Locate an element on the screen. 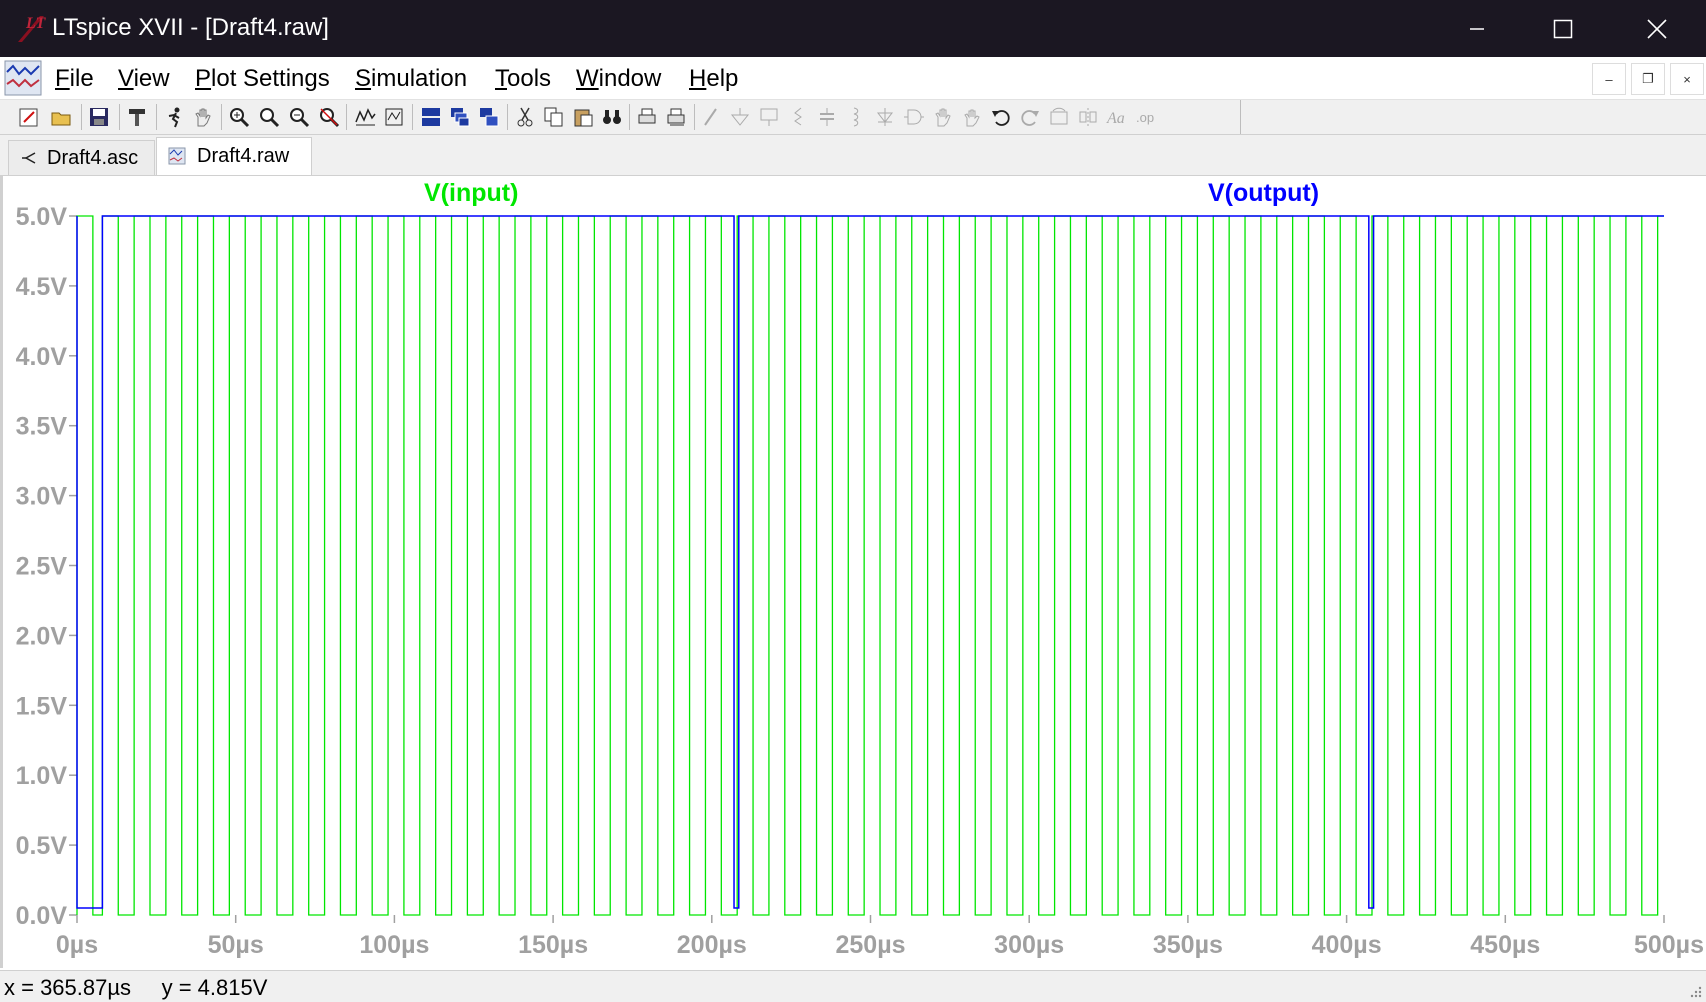  print-preview-icon is located at coordinates (676, 117).